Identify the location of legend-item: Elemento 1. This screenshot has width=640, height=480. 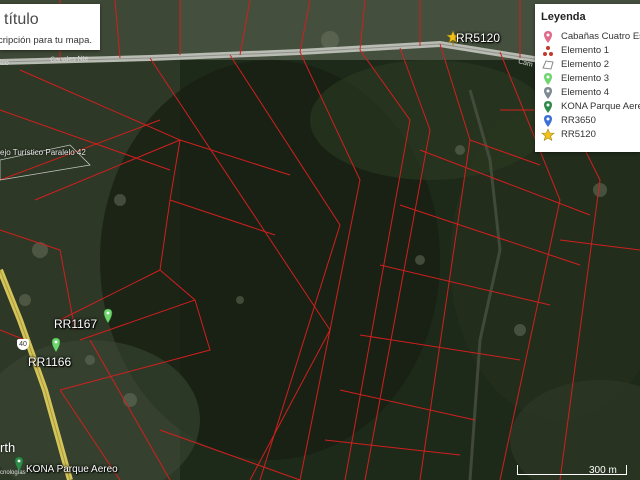
(587, 51).